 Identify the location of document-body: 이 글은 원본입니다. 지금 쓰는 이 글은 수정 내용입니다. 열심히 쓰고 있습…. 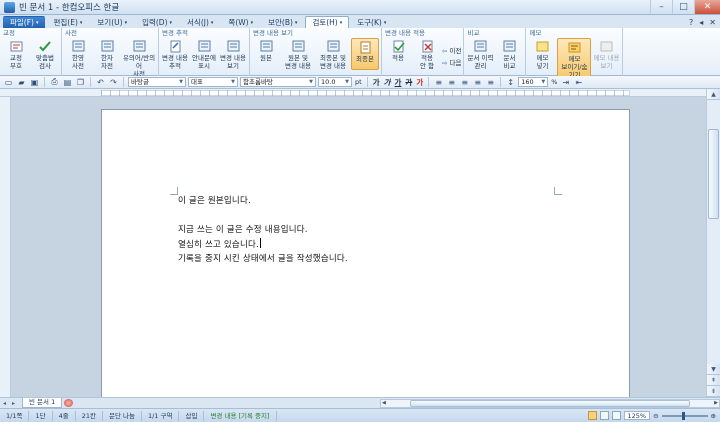
(263, 230).